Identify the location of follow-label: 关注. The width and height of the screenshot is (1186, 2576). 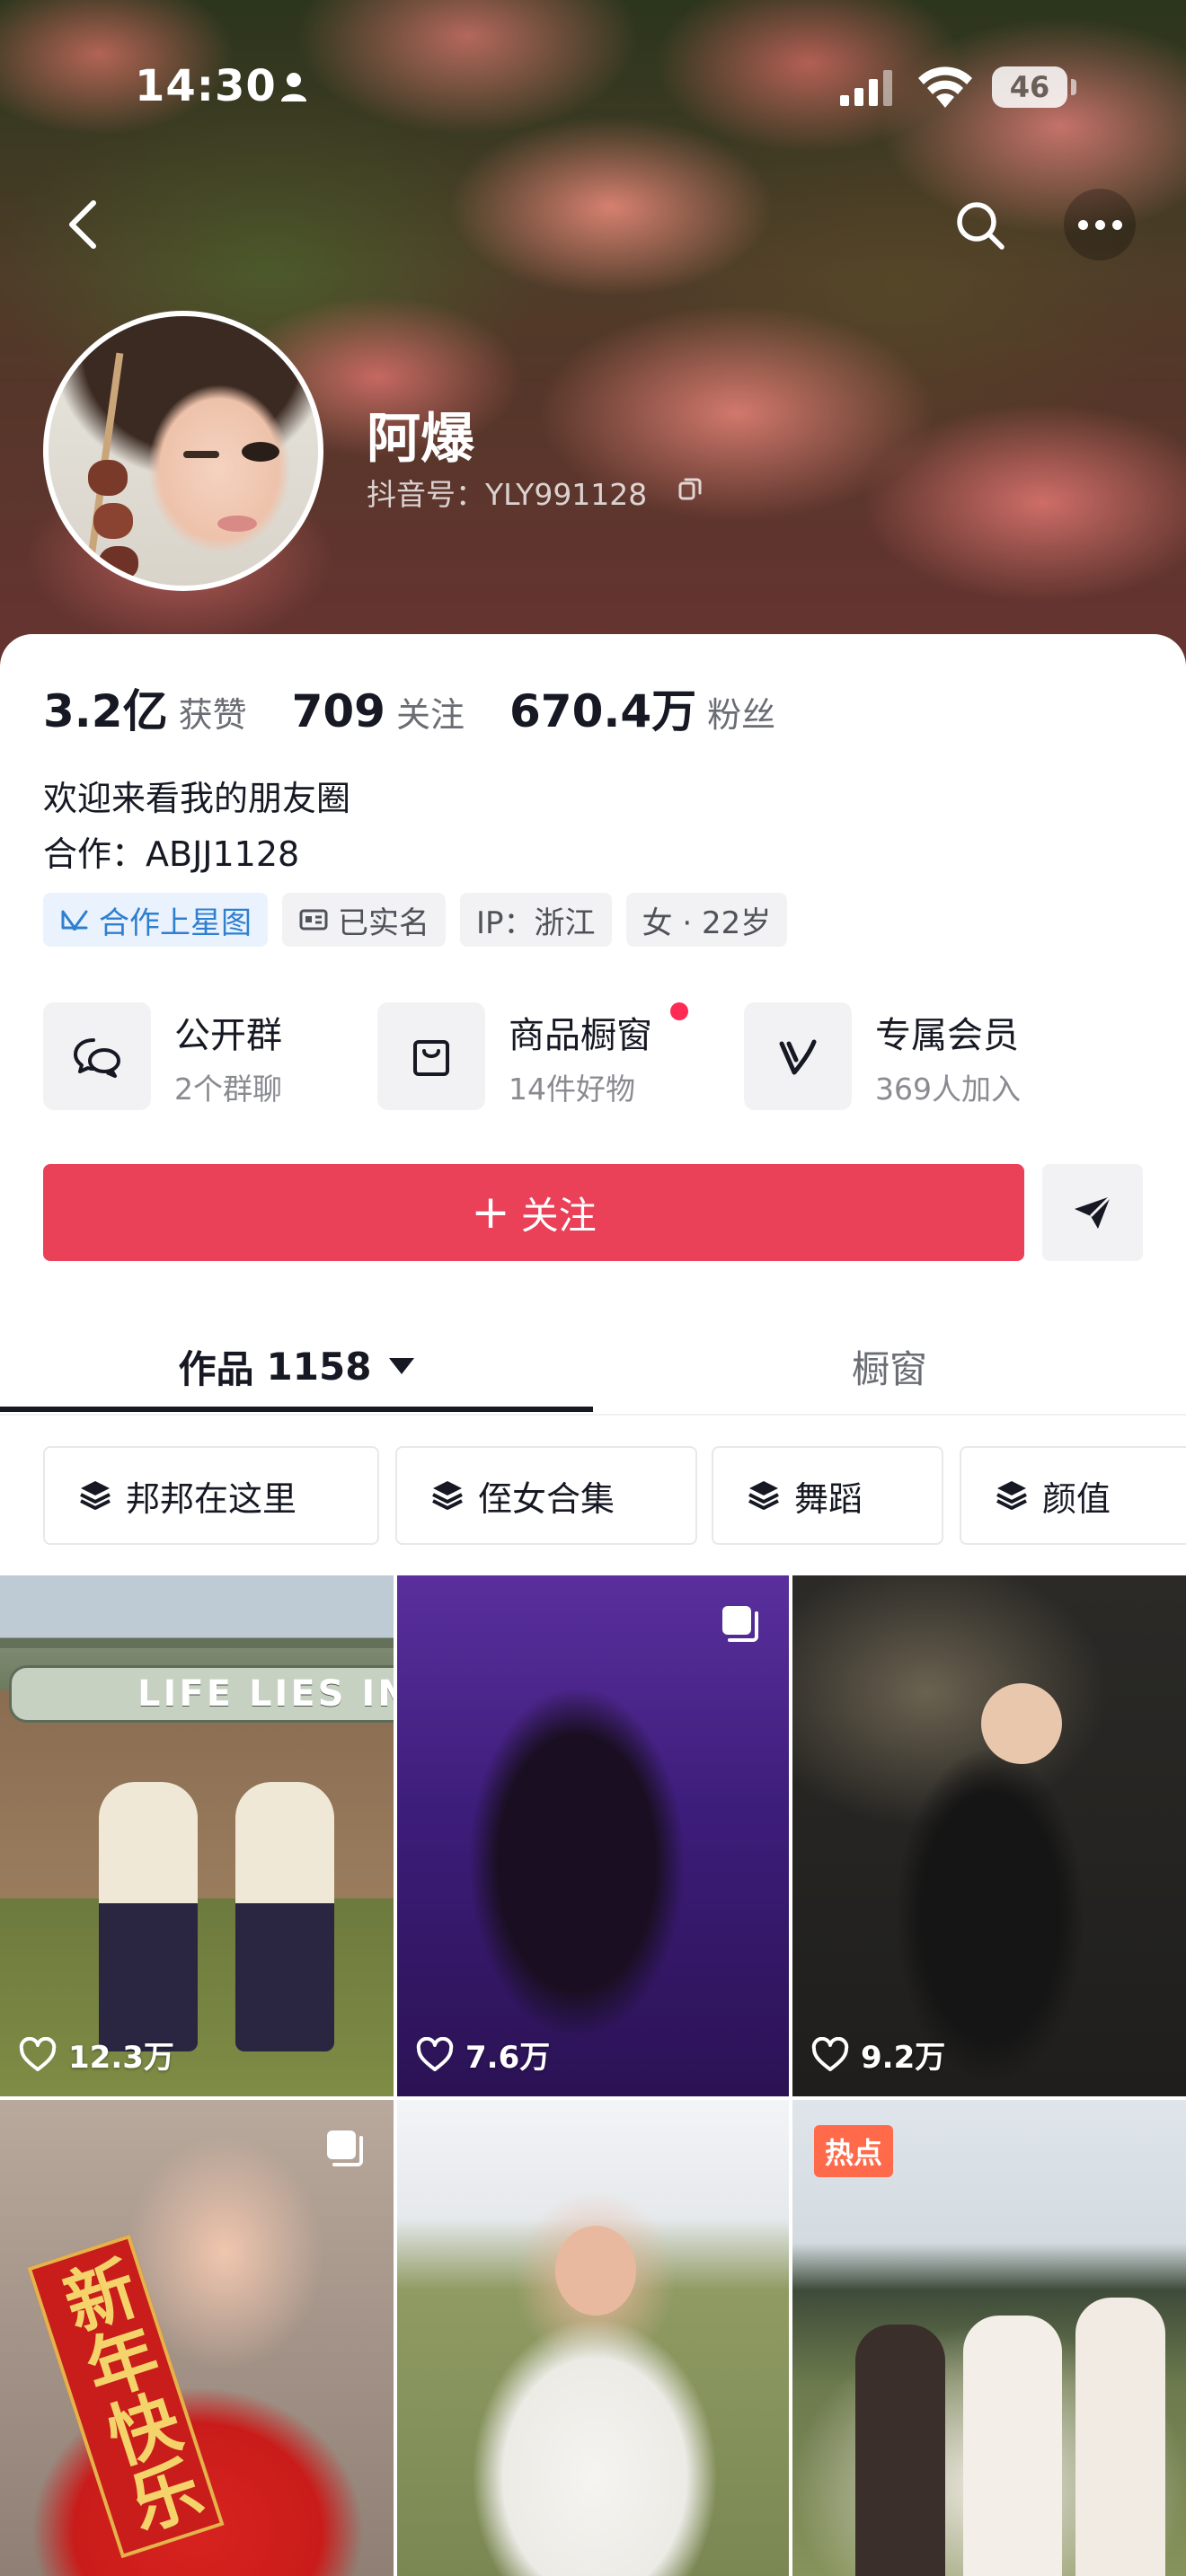
(558, 1215).